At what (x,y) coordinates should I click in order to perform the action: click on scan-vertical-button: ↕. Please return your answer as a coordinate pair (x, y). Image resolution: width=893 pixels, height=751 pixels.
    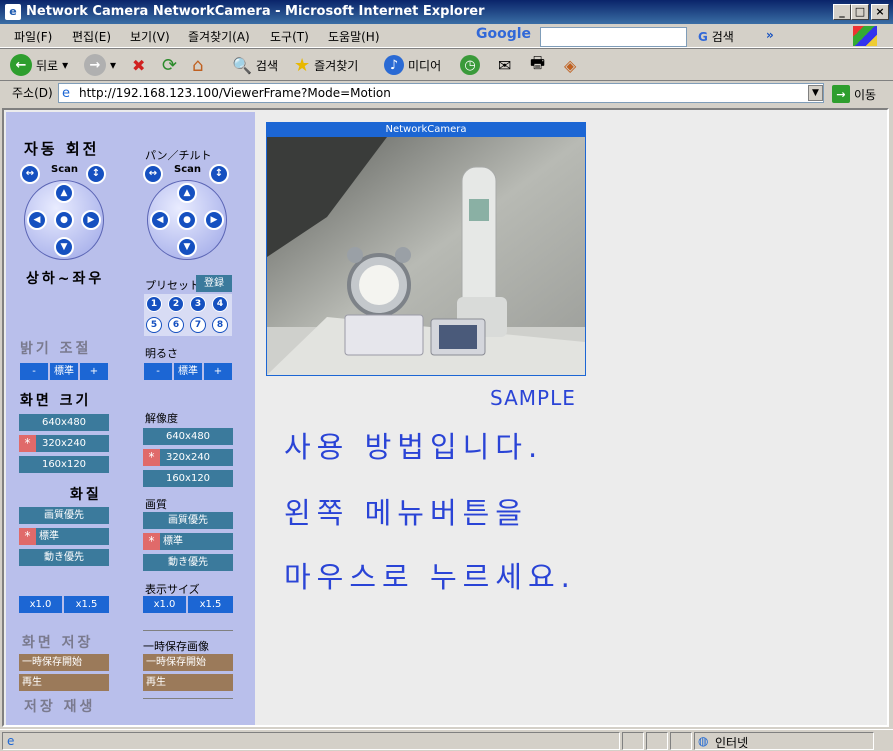
    Looking at the image, I should click on (96, 174).